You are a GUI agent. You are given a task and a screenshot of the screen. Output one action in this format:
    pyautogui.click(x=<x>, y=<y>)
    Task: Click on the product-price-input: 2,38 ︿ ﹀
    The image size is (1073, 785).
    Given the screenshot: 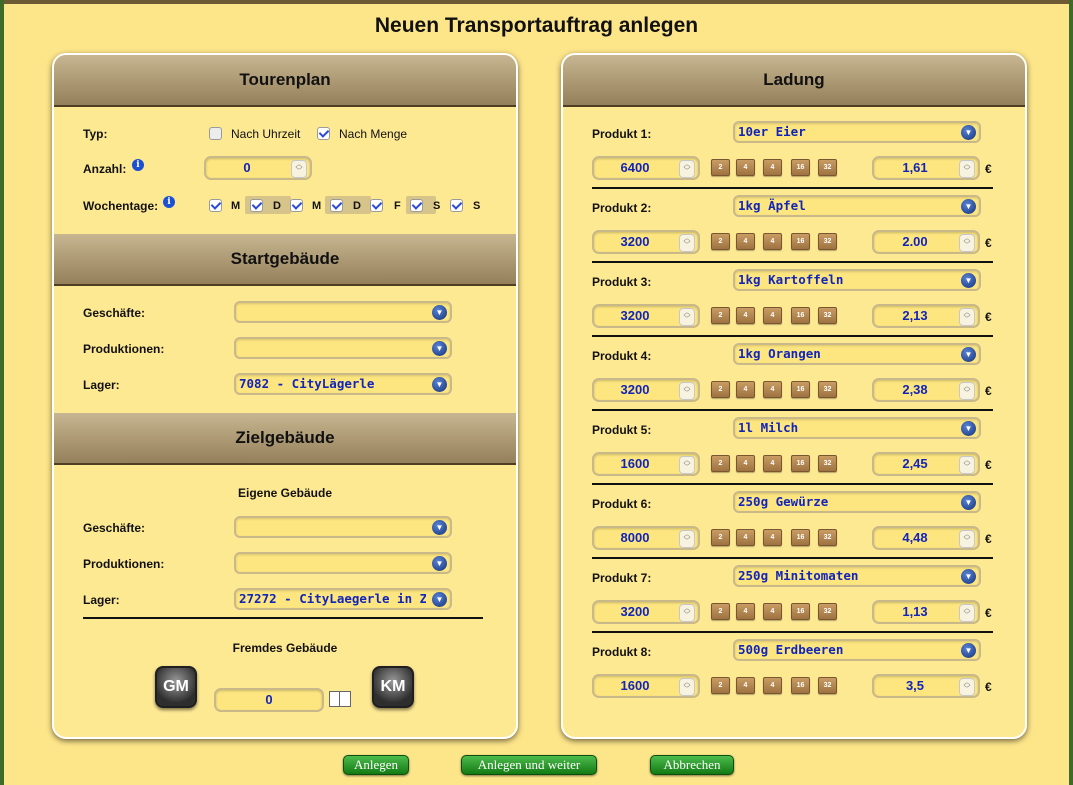 What is the action you would take?
    pyautogui.click(x=926, y=390)
    